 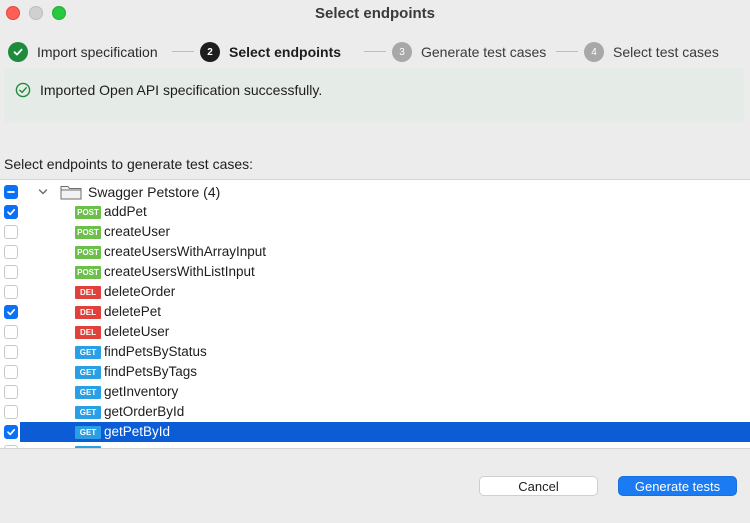 I want to click on endpoint-row: GET findPetsByStatus, so click(x=375, y=352).